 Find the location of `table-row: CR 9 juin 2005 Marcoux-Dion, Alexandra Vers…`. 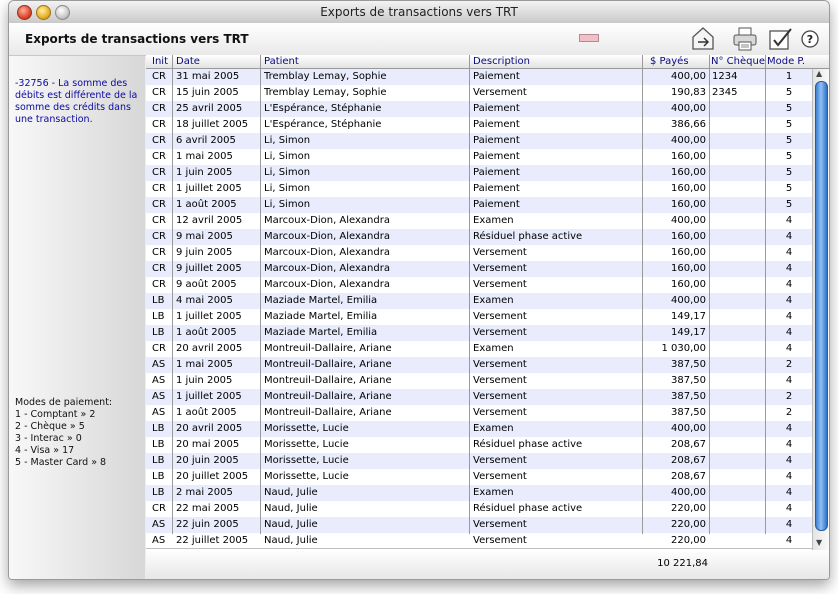

table-row: CR 9 juin 2005 Marcoux-Dion, Alexandra Vers… is located at coordinates (487, 253).